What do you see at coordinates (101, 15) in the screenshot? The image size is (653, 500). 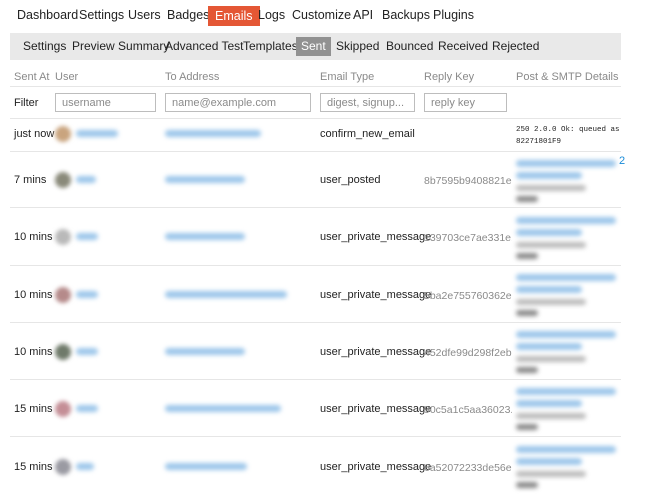 I see `nav-settings: Settings` at bounding box center [101, 15].